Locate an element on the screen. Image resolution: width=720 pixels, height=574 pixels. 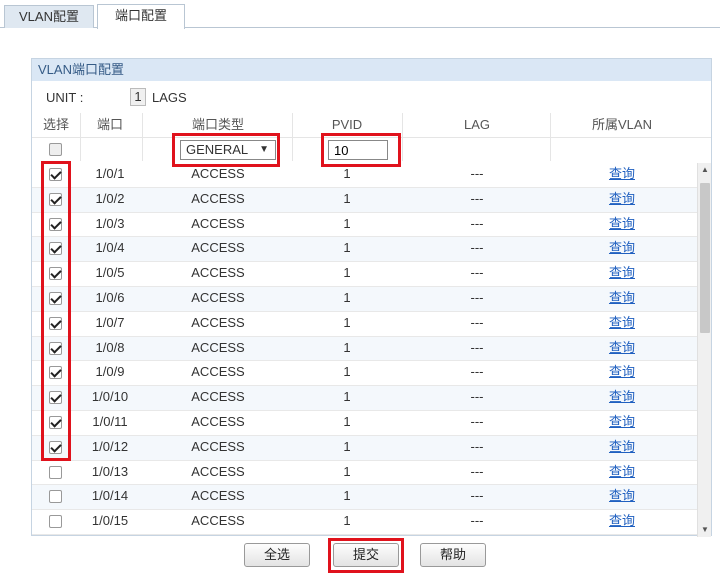
port-cell: 1/0/9 is located at coordinates (110, 372).